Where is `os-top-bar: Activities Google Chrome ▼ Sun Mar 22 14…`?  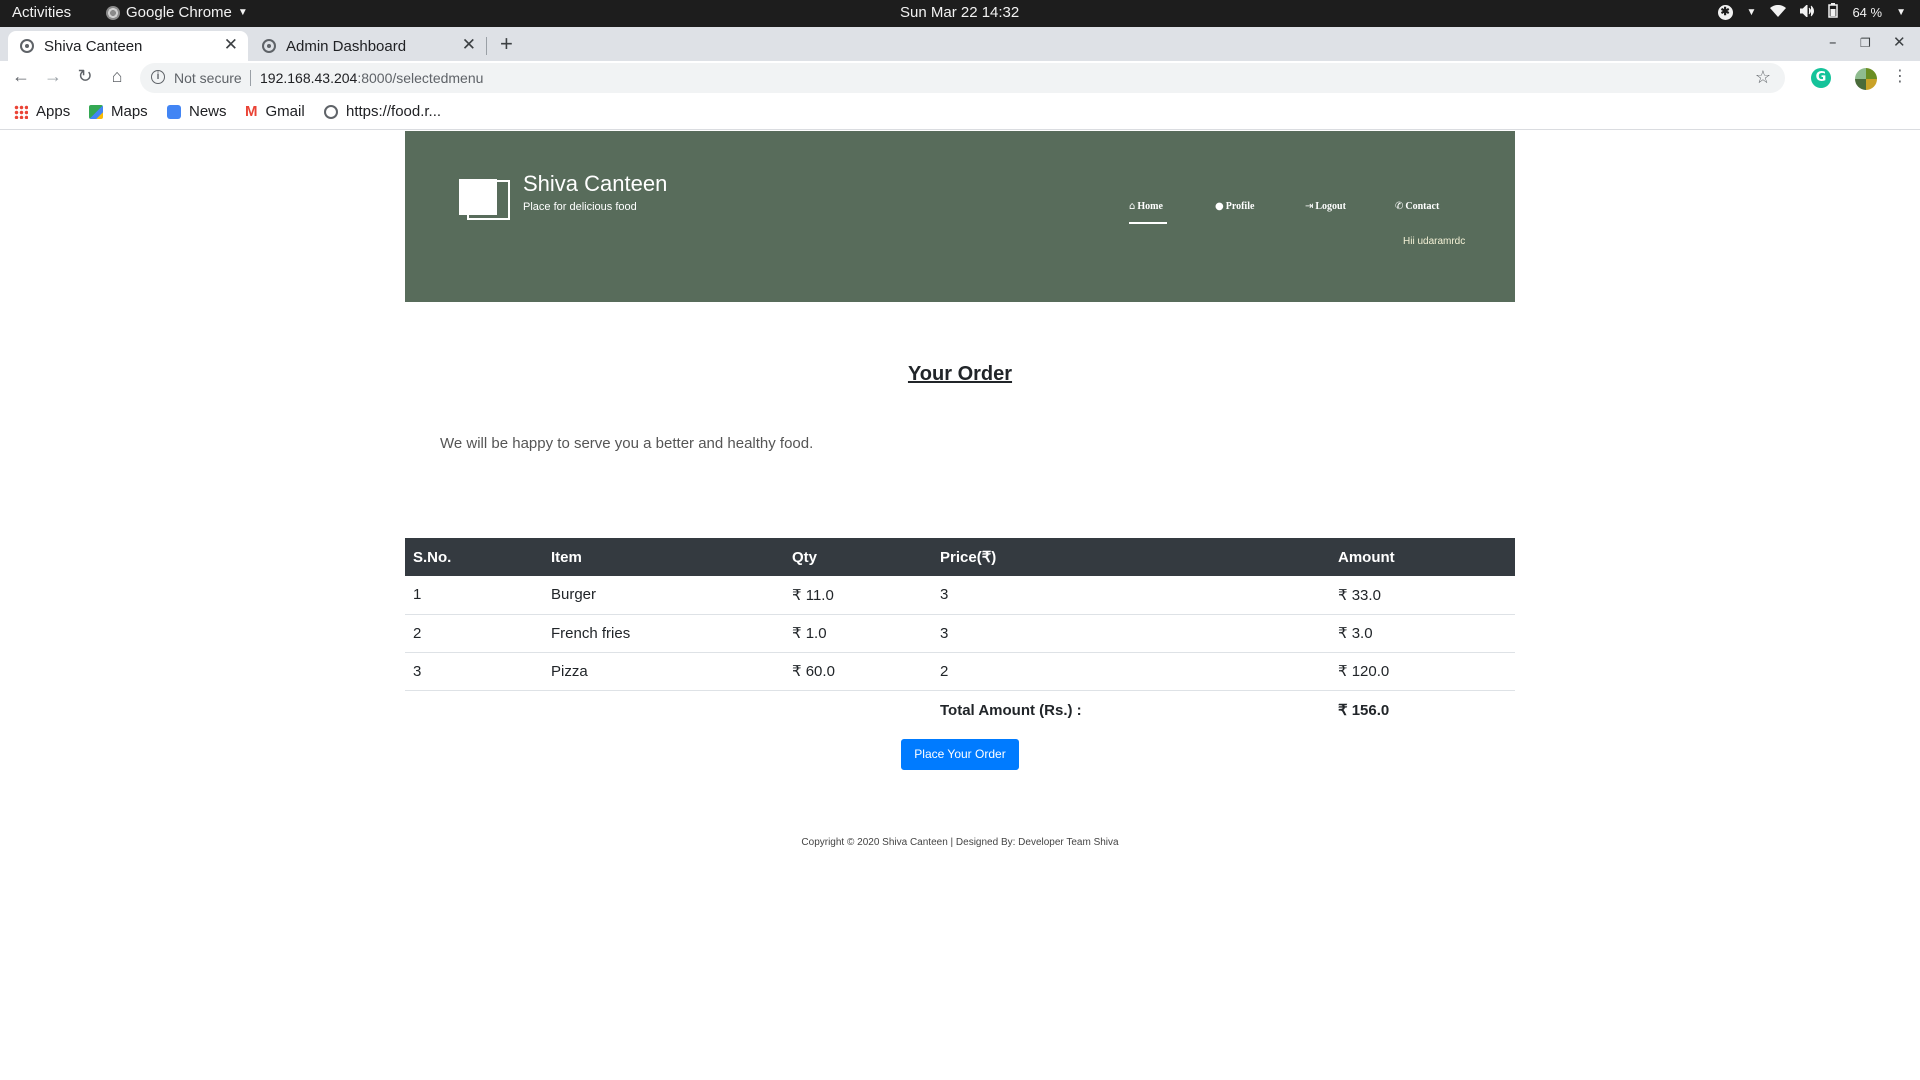 os-top-bar: Activities Google Chrome ▼ Sun Mar 22 14… is located at coordinates (960, 13).